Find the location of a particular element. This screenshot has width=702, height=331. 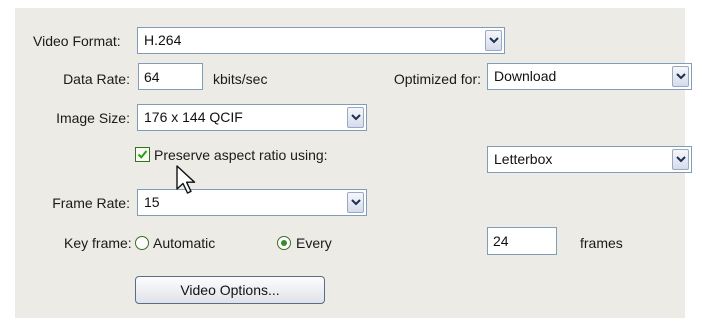

key-frame-unit: frames is located at coordinates (601, 243).